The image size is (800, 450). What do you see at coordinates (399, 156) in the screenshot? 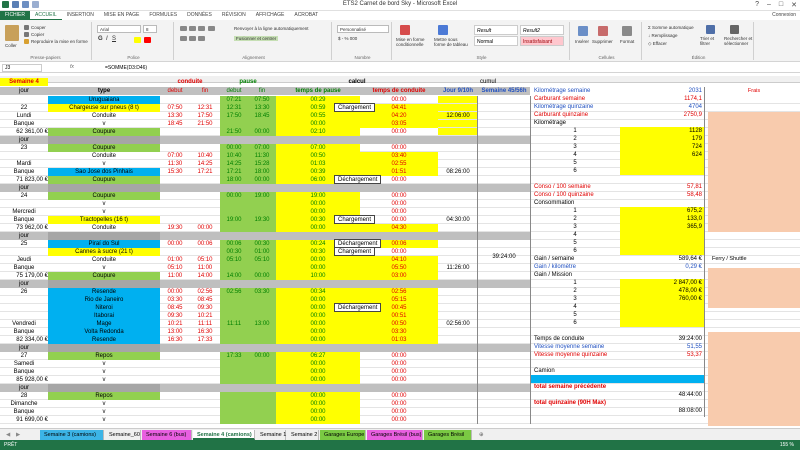
I see `temps-conduite-cell: 03:40` at bounding box center [399, 156].